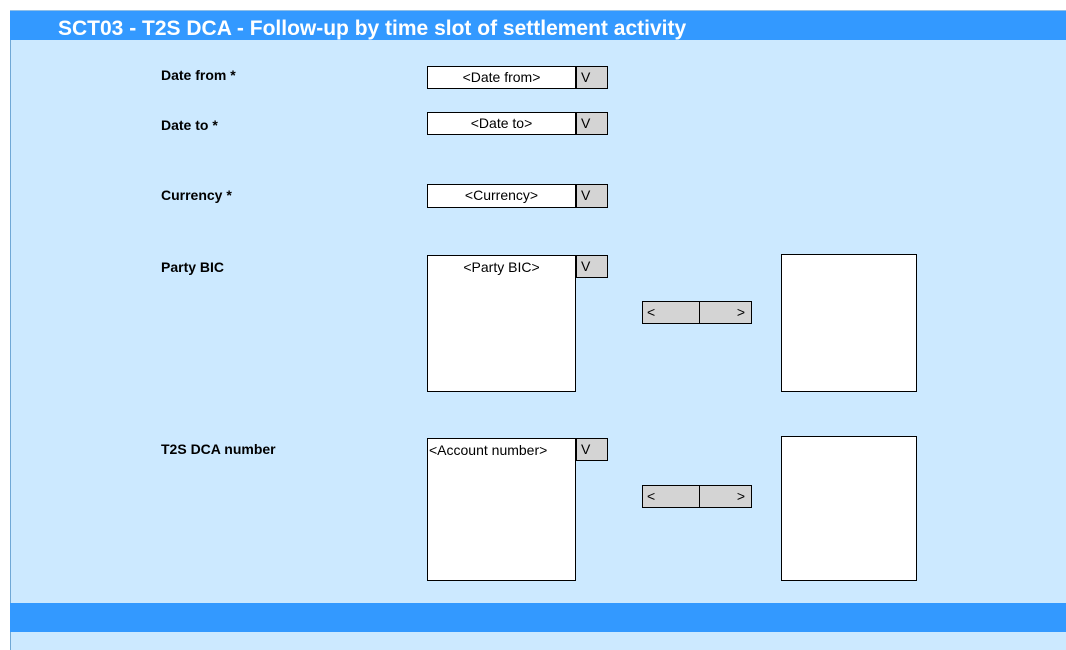  I want to click on date-to-dropdown-button: V, so click(592, 123).